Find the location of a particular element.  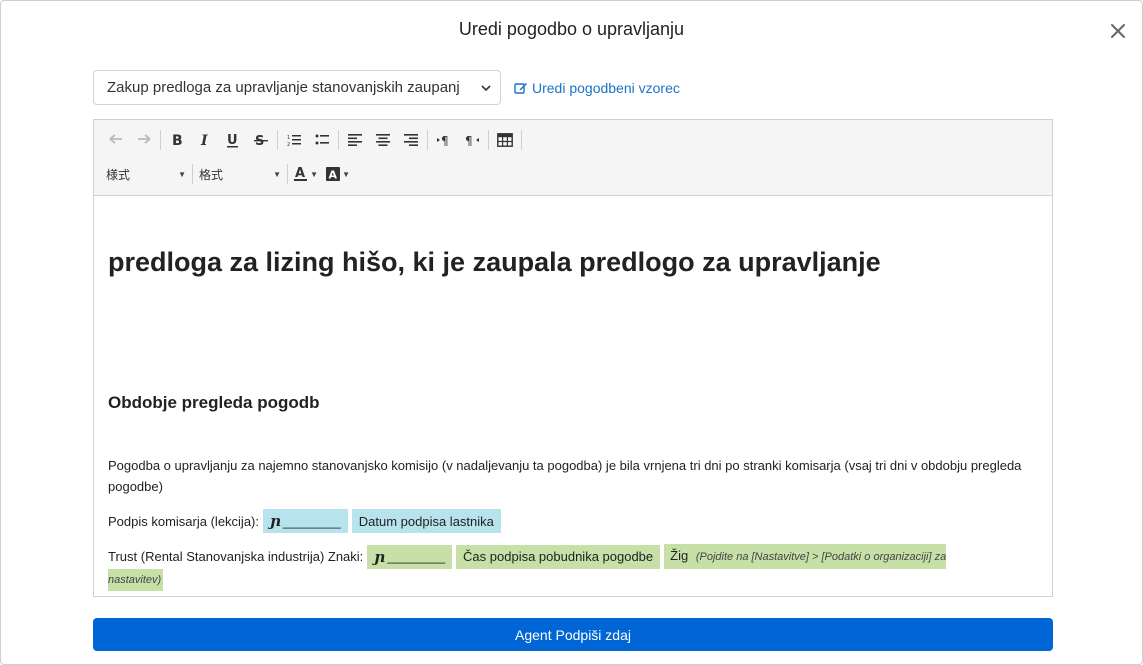

italic-icon: I is located at coordinates (204, 140).